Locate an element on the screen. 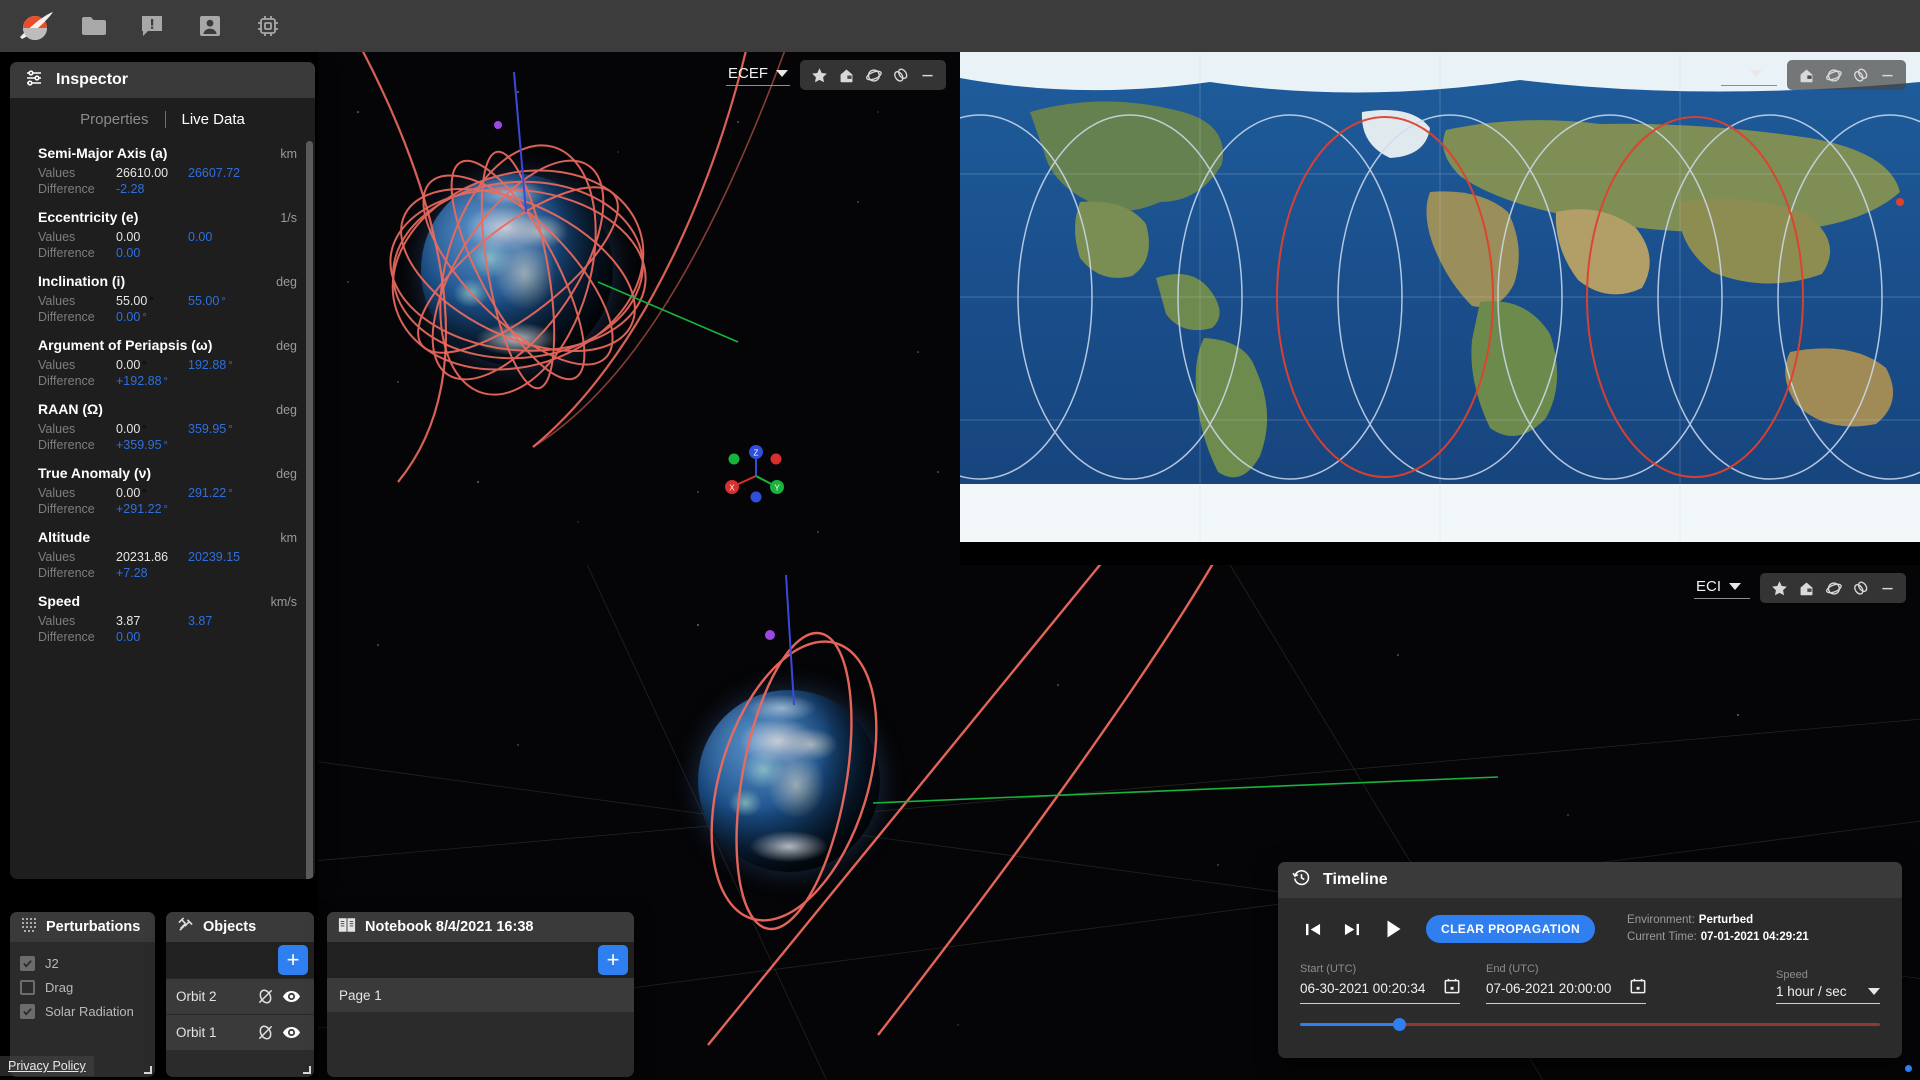 The width and height of the screenshot is (1920, 1080). end-label: End (UTC) is located at coordinates (1512, 968).